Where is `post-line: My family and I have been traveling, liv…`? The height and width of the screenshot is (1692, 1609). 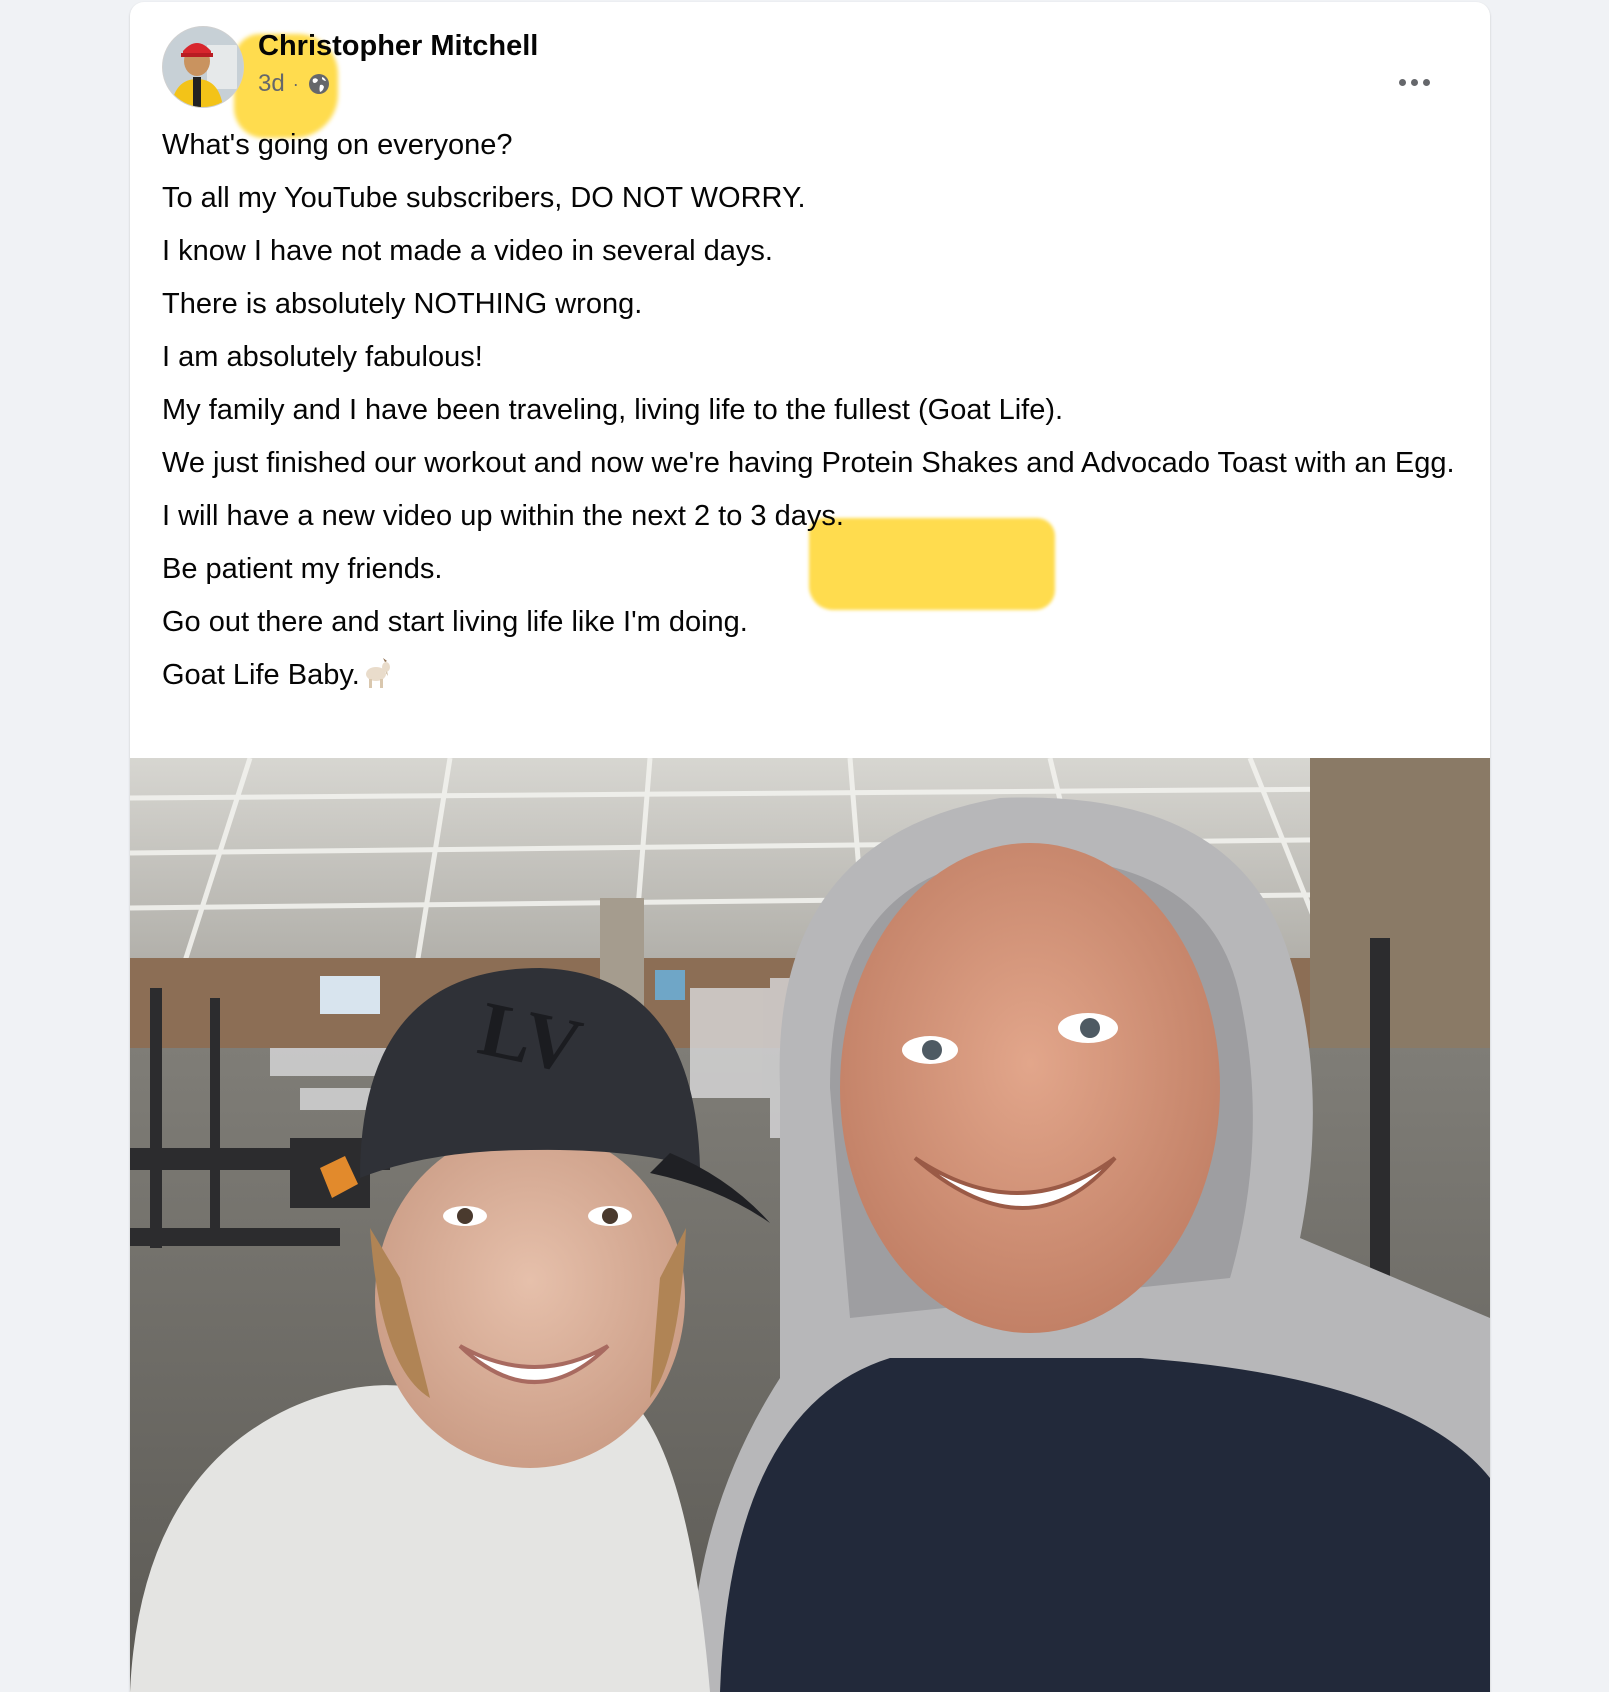
post-line: My family and I have been traveling, liv… is located at coordinates (613, 410).